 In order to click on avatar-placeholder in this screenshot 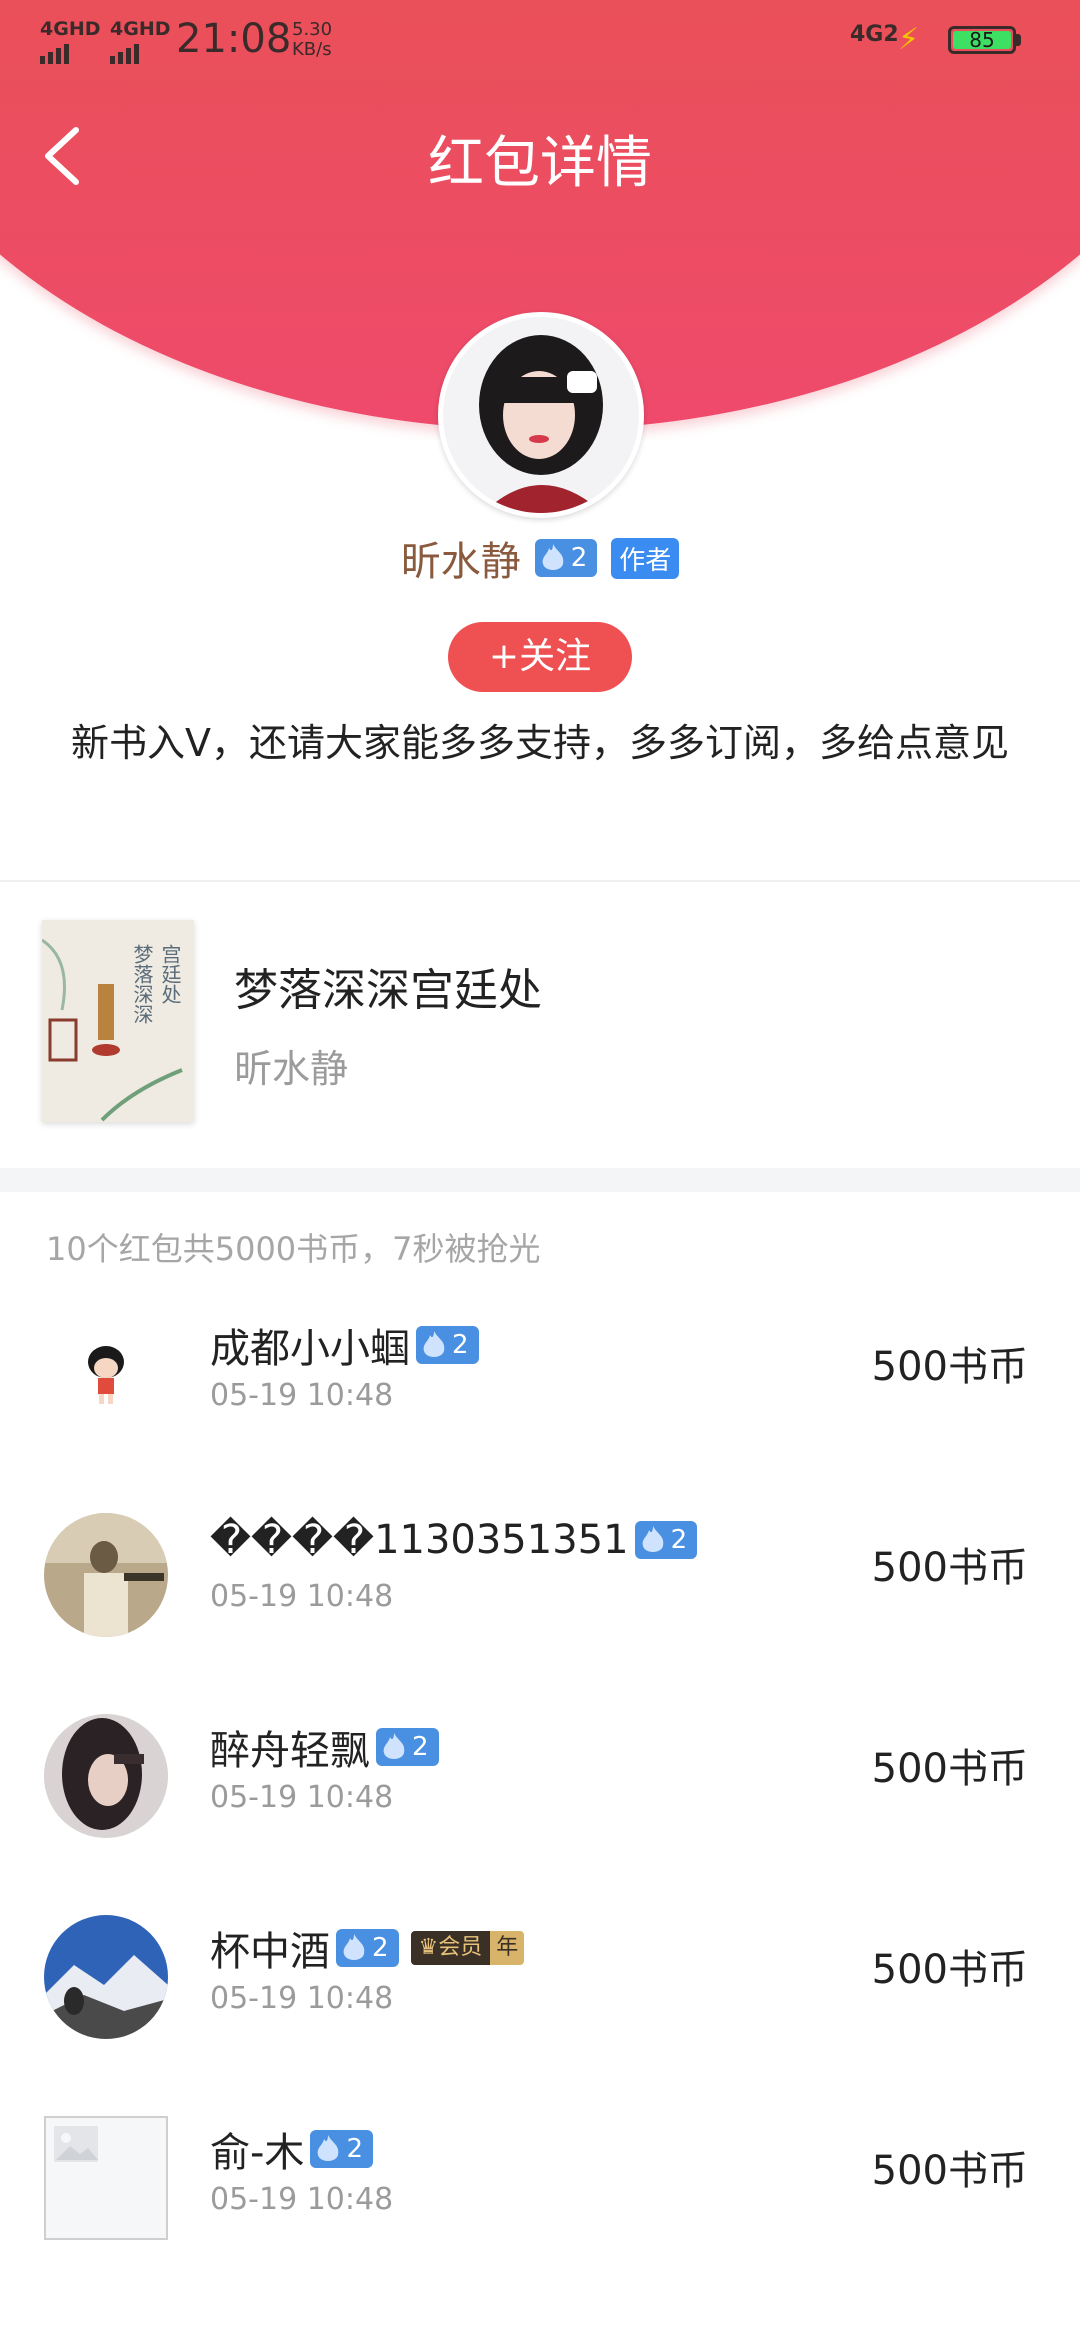, I will do `click(106, 2178)`.